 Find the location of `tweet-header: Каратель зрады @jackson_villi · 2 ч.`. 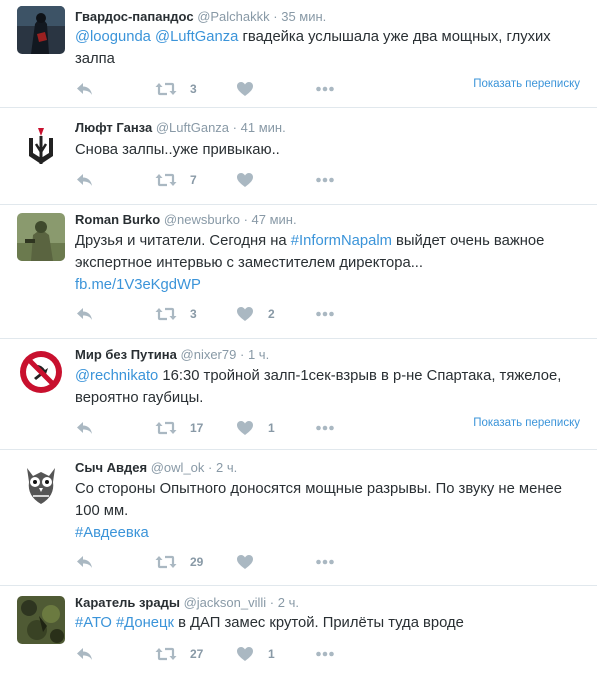

tweet-header: Каратель зрады @jackson_villi · 2 ч. is located at coordinates (187, 602).